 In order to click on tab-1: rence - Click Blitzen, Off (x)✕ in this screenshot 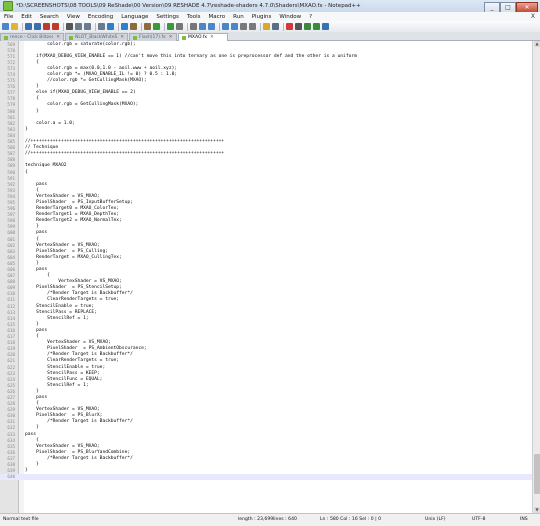, I will do `click(32, 37)`.